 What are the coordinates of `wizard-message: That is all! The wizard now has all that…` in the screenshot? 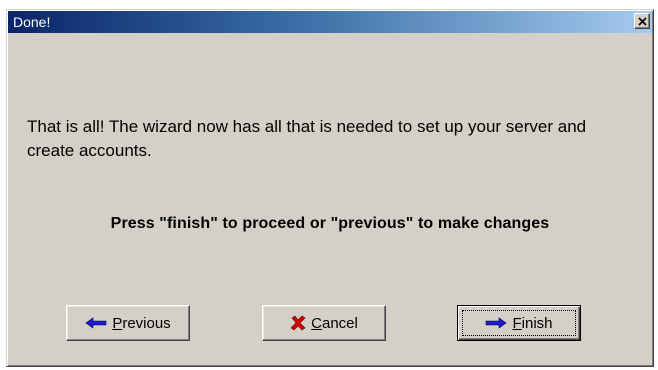 It's located at (307, 138).